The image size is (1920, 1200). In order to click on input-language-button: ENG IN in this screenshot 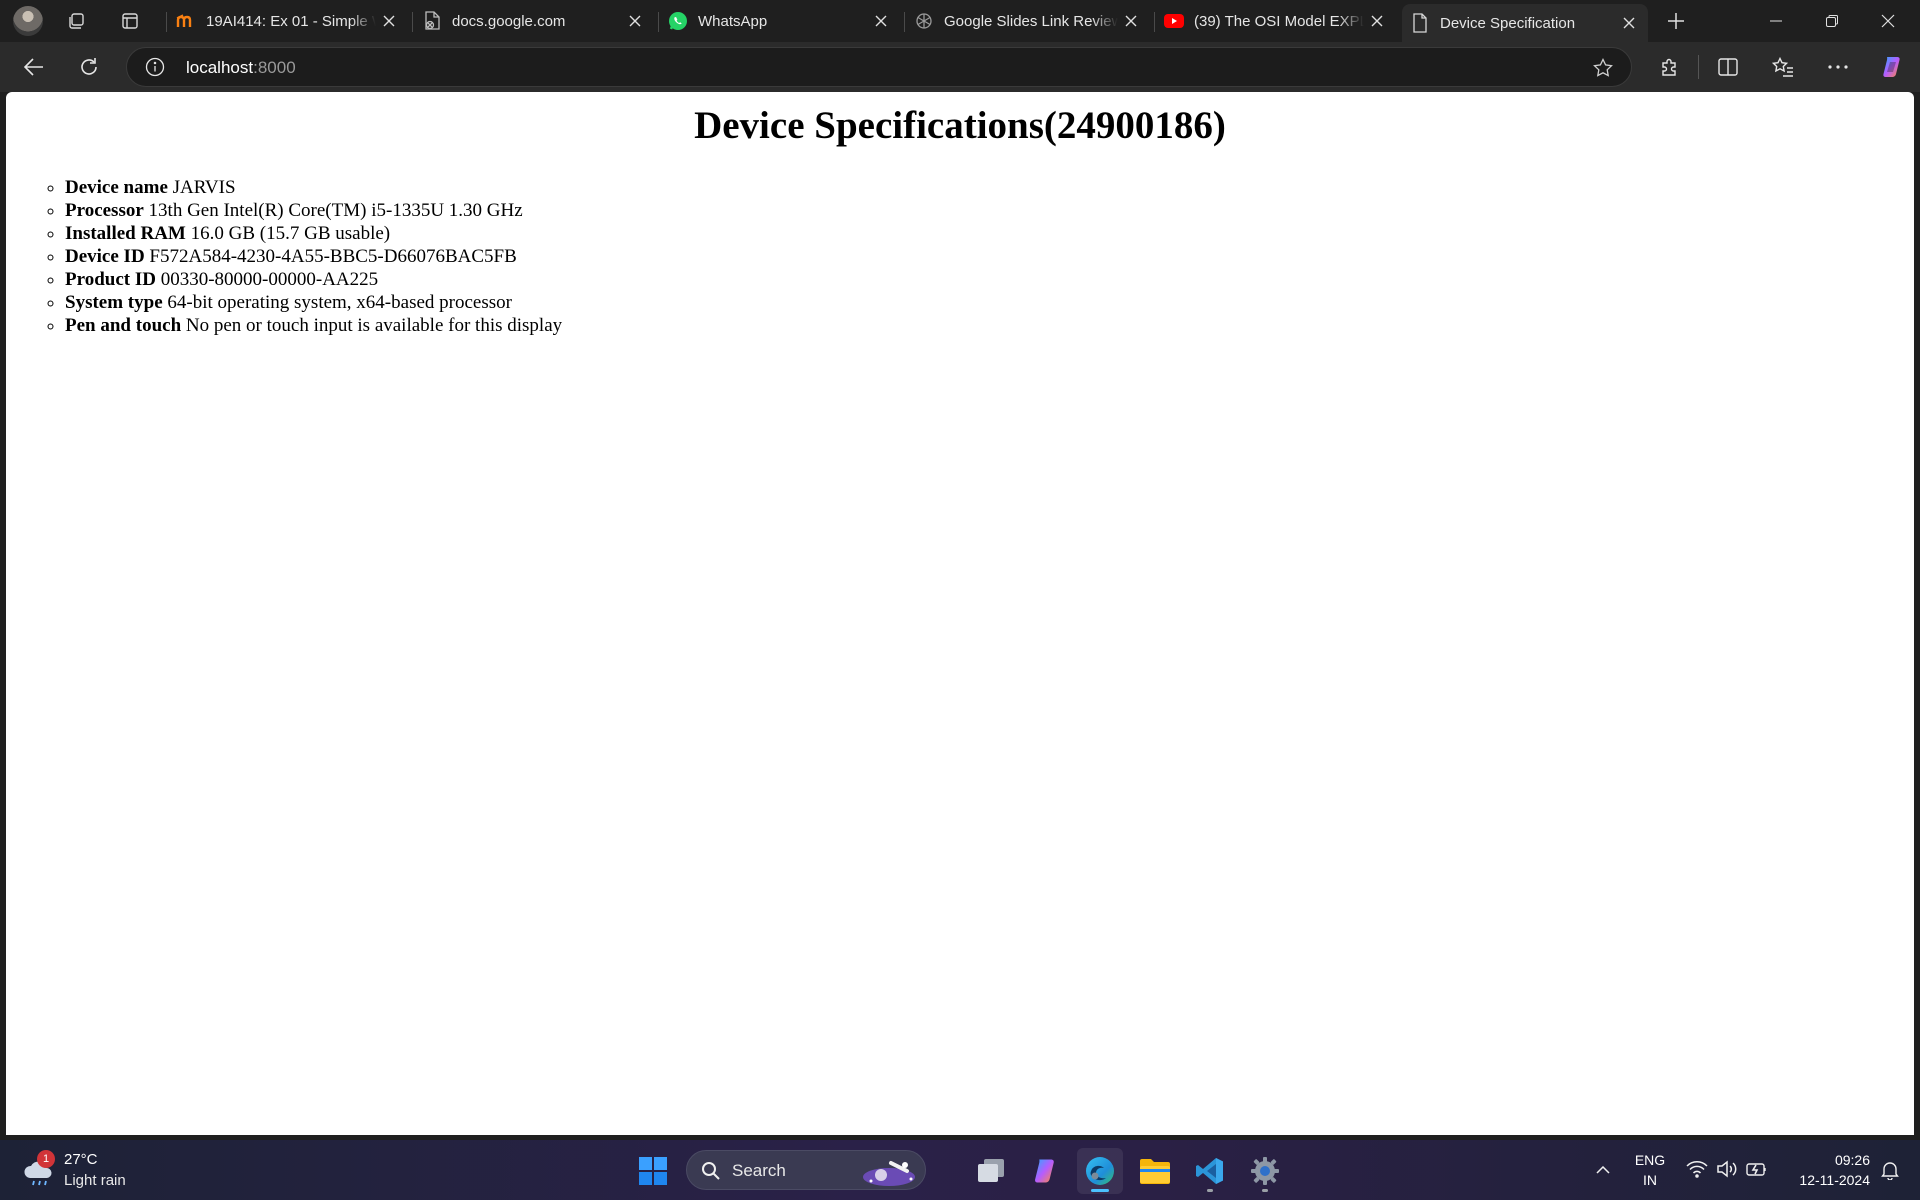, I will do `click(1650, 1171)`.